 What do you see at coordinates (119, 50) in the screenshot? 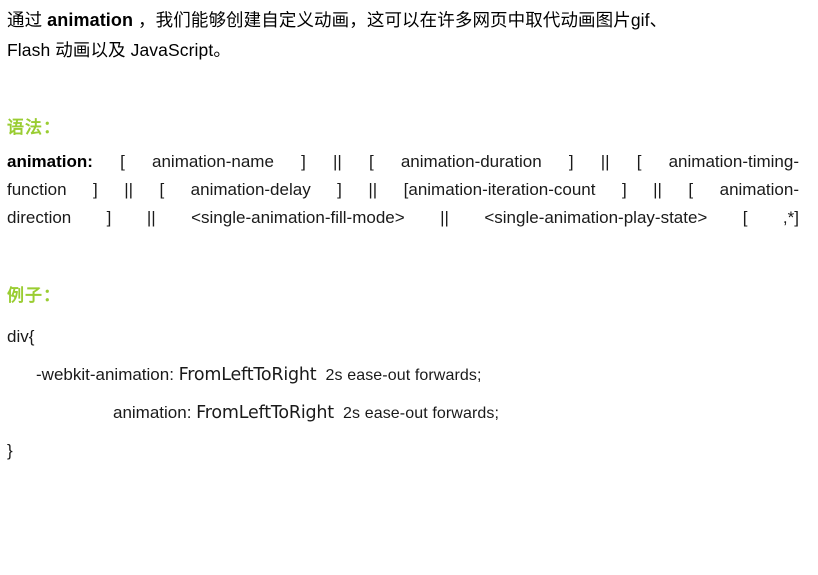
I see `intro-line-2: Flash 动画以及 JavaScript。` at bounding box center [119, 50].